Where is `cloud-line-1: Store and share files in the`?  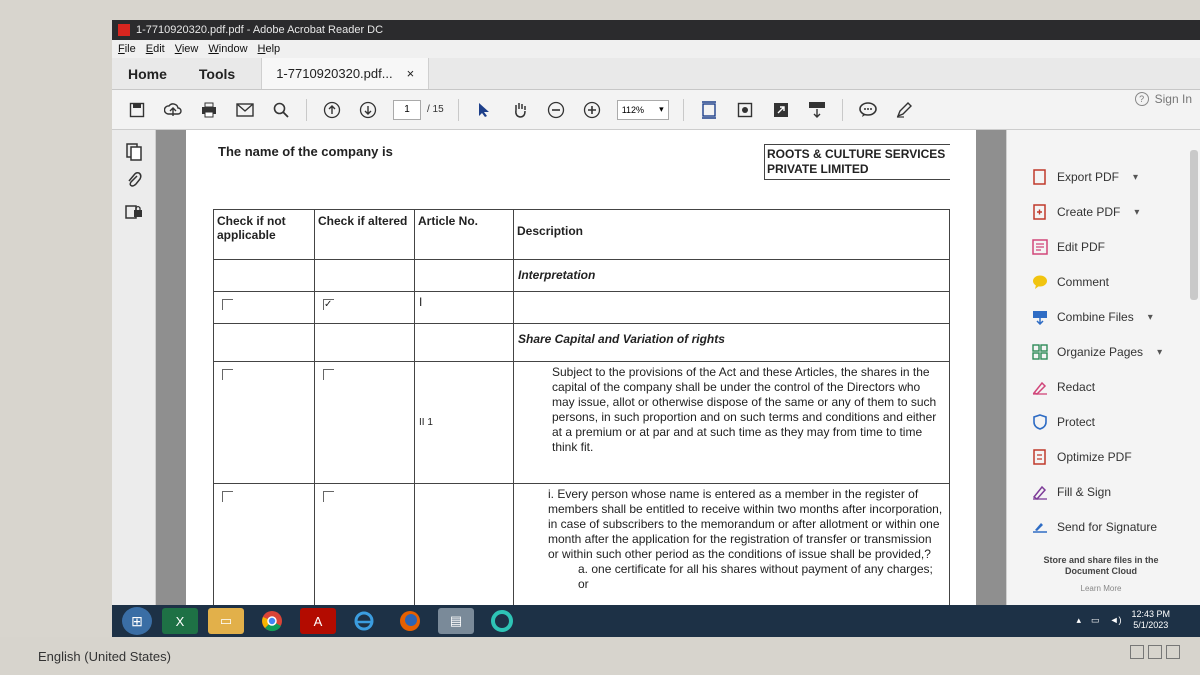 cloud-line-1: Store and share files in the is located at coordinates (1101, 560).